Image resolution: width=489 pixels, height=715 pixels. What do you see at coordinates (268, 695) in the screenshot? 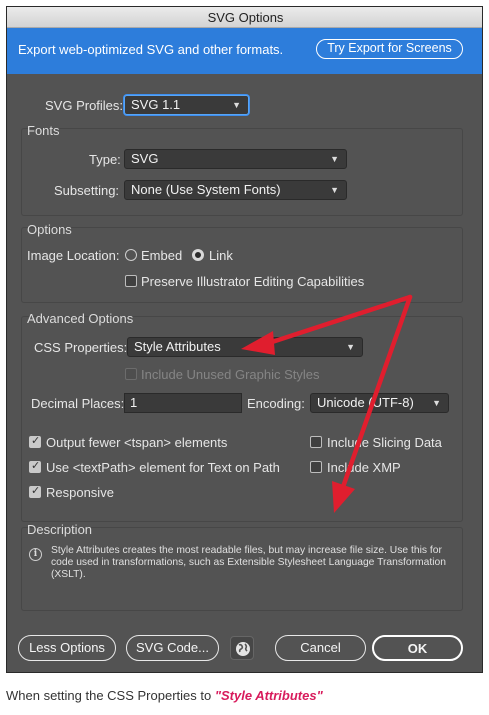
I see `caption-highlight: "Style Attributes"` at bounding box center [268, 695].